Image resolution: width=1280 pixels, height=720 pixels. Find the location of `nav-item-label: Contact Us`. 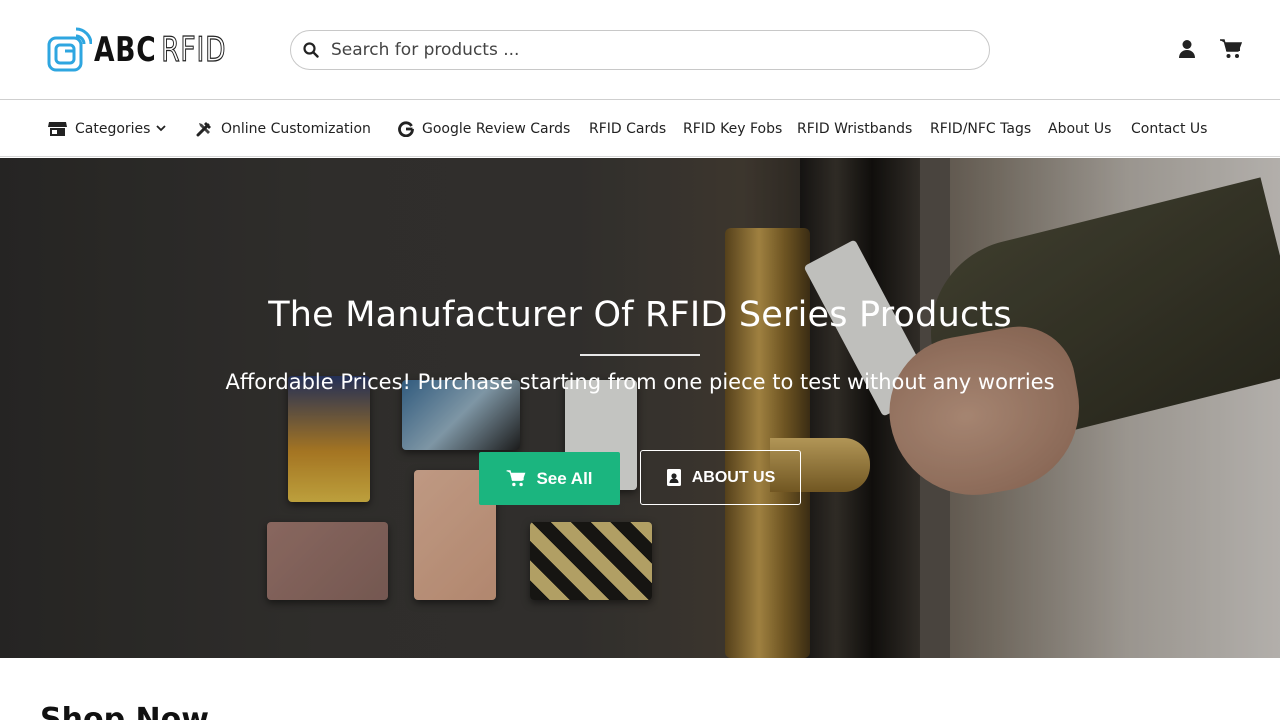

nav-item-label: Contact Us is located at coordinates (1169, 128).